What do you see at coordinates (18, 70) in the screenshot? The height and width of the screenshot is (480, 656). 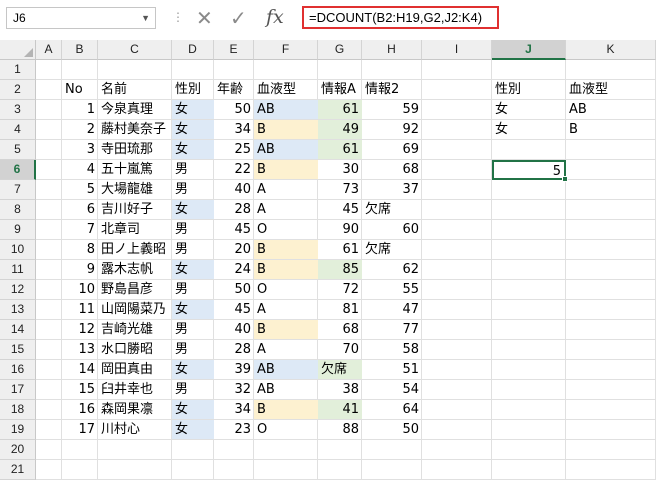 I see `row-header-1: 1` at bounding box center [18, 70].